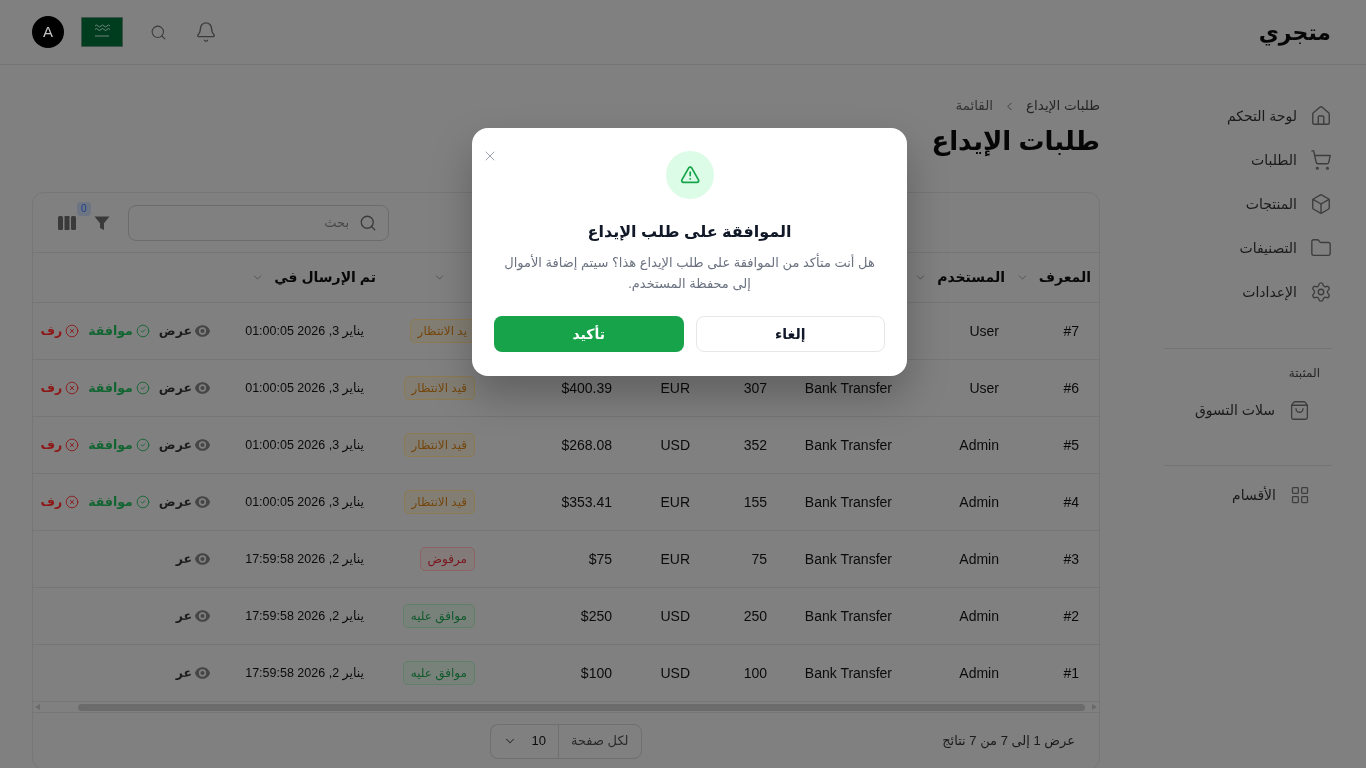 Image resolution: width=1366 pixels, height=768 pixels. I want to click on flag-icon, so click(102, 32).